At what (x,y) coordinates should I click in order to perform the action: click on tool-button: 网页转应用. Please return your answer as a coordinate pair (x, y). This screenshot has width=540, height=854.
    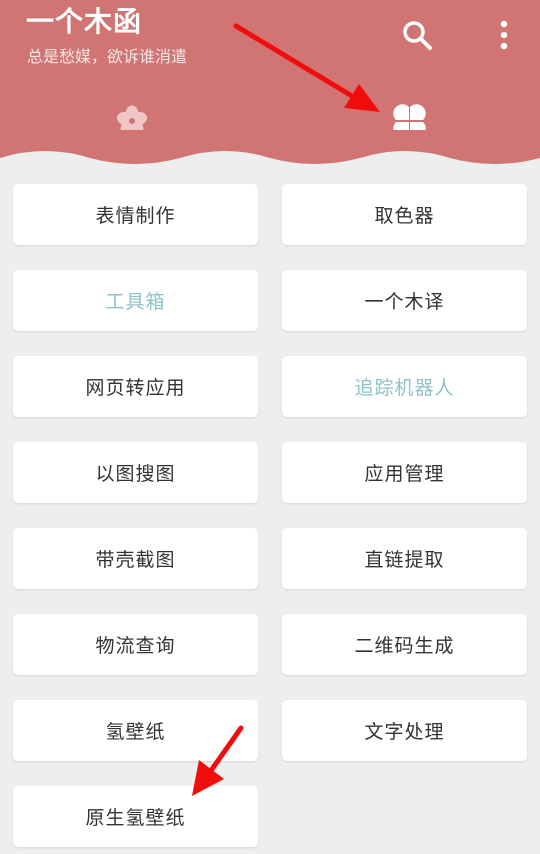
    Looking at the image, I should click on (135, 386).